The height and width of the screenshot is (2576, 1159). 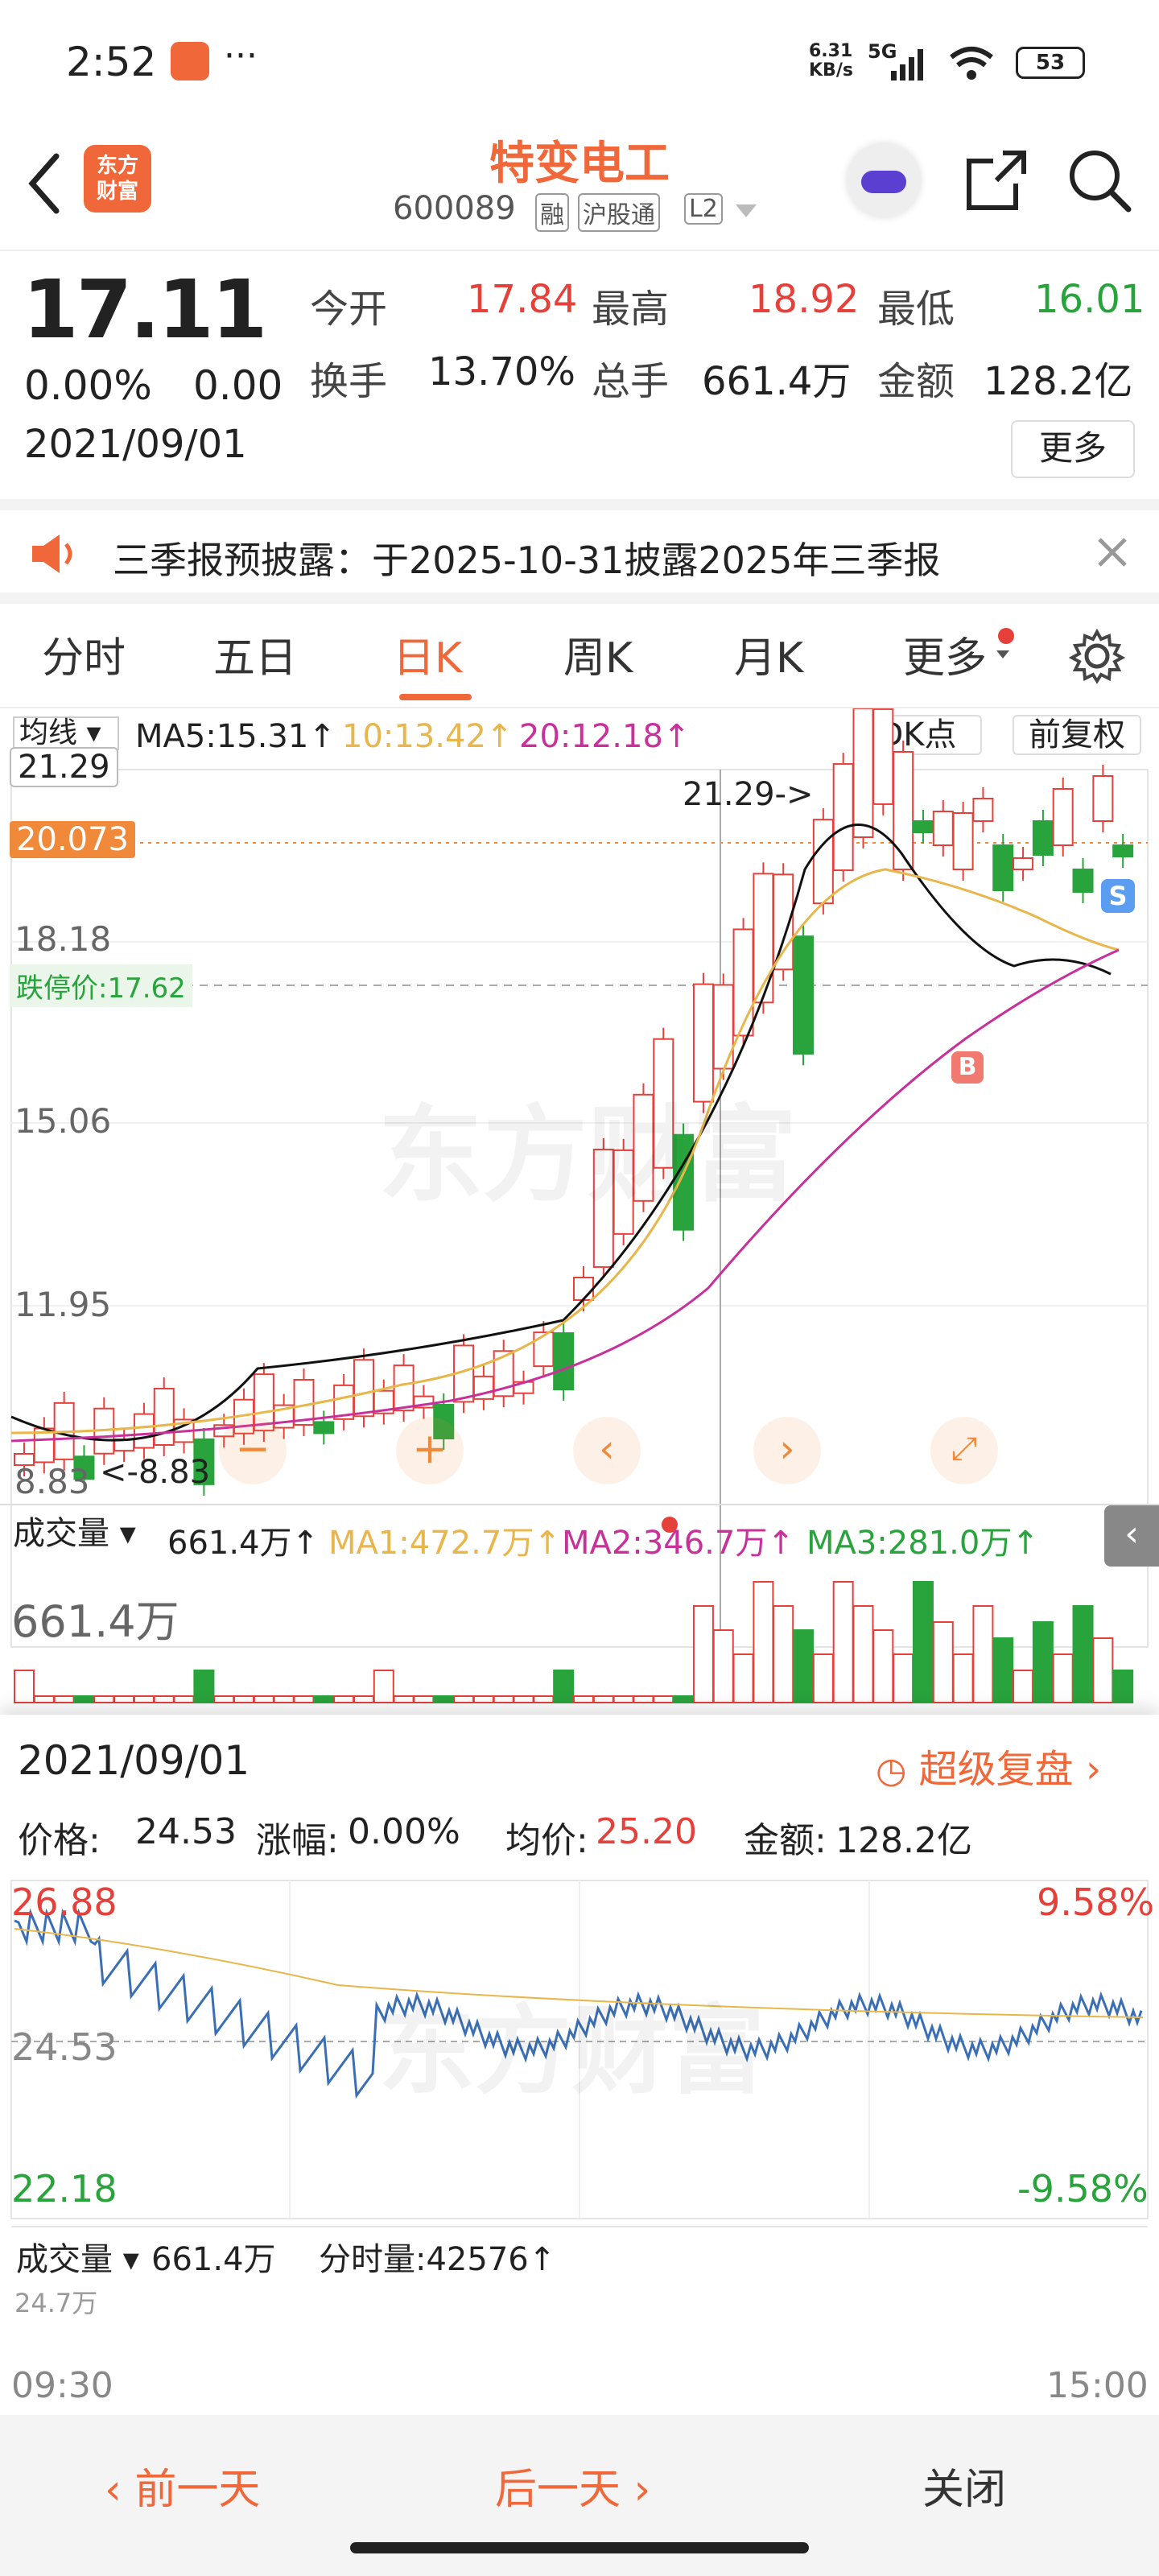 What do you see at coordinates (297, 1840) in the screenshot?
I see `panel-chg-label: 涨幅:` at bounding box center [297, 1840].